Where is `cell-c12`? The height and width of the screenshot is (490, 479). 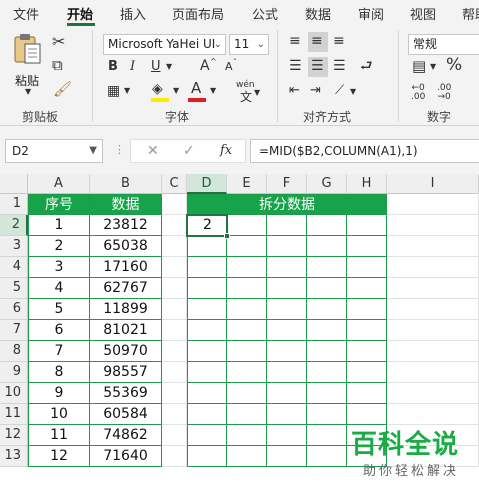 cell-c12 is located at coordinates (174, 435).